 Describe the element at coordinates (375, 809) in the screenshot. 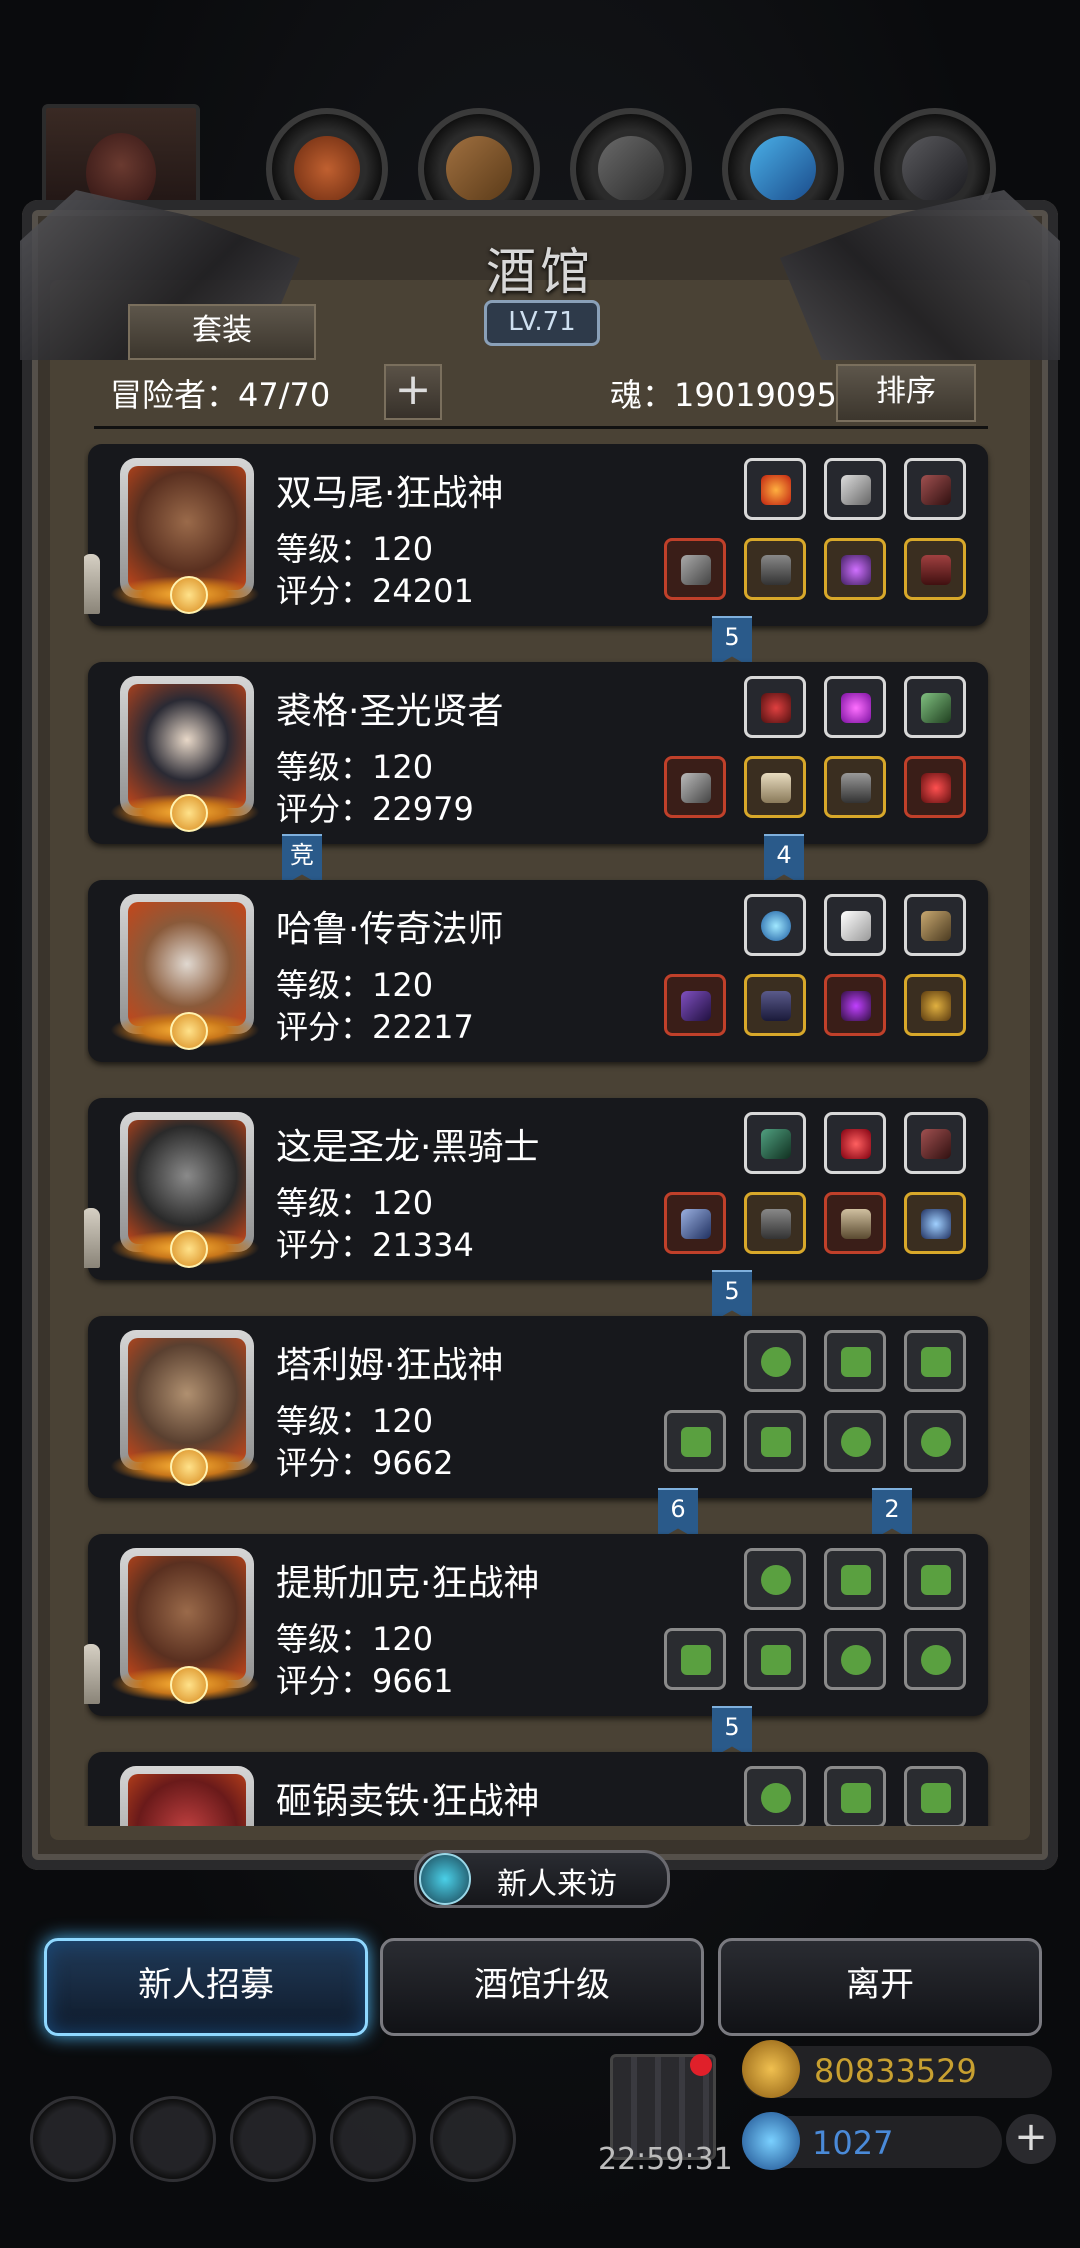

I see `hero-score: 评分：22979` at that location.